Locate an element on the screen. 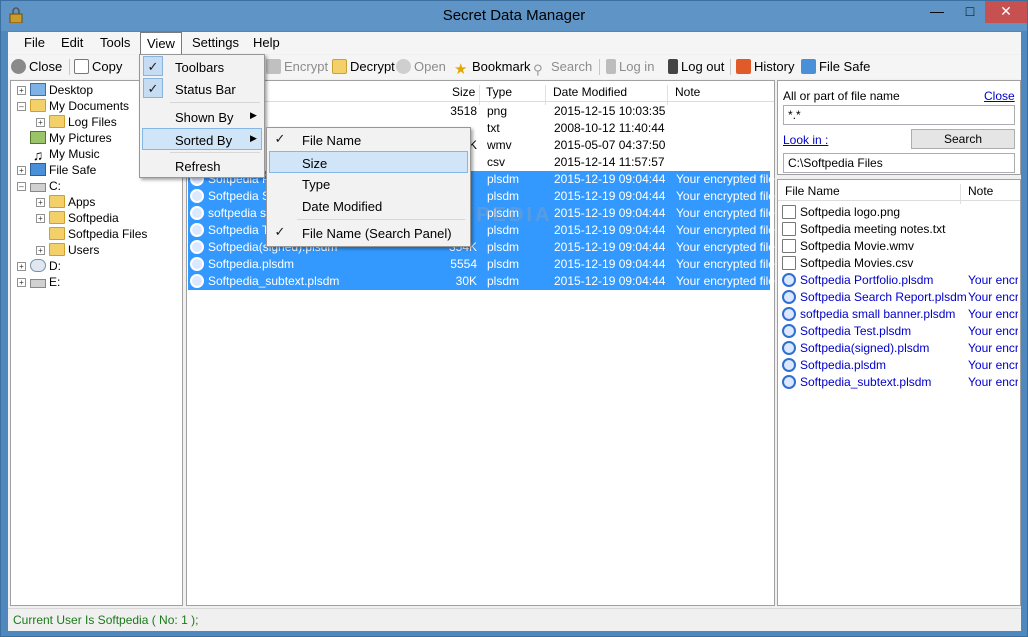  tree-item-softpedia-files: +Softpedia Files is located at coordinates (91, 235).